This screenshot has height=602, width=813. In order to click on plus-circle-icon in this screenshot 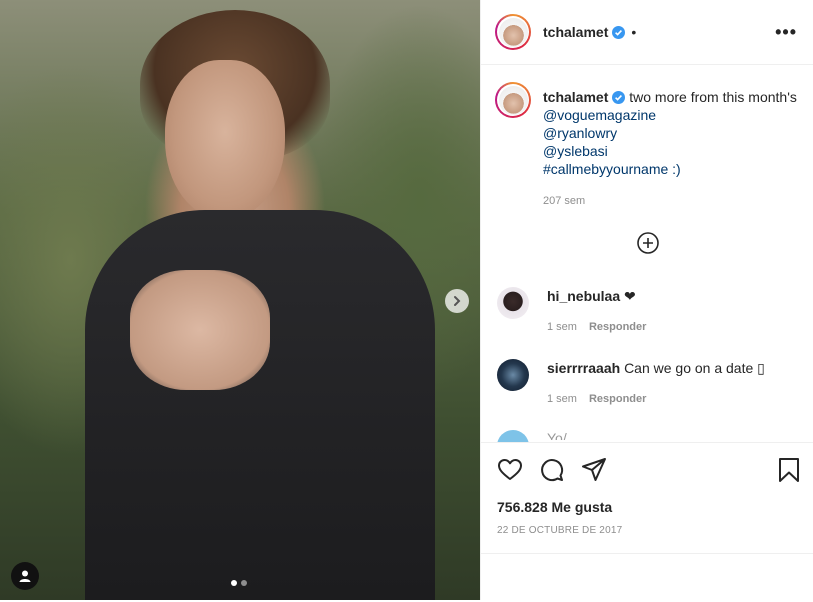, I will do `click(648, 243)`.